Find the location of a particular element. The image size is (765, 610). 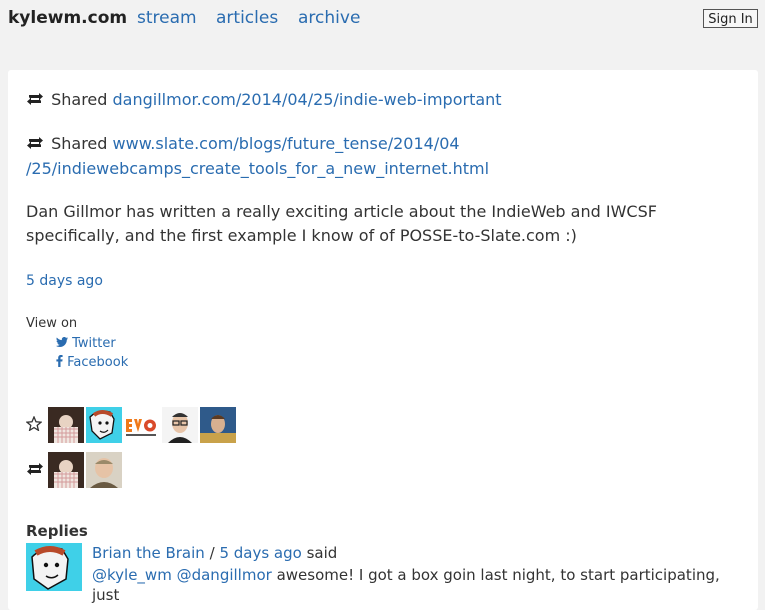

sign-in-button: Sign In is located at coordinates (730, 18).